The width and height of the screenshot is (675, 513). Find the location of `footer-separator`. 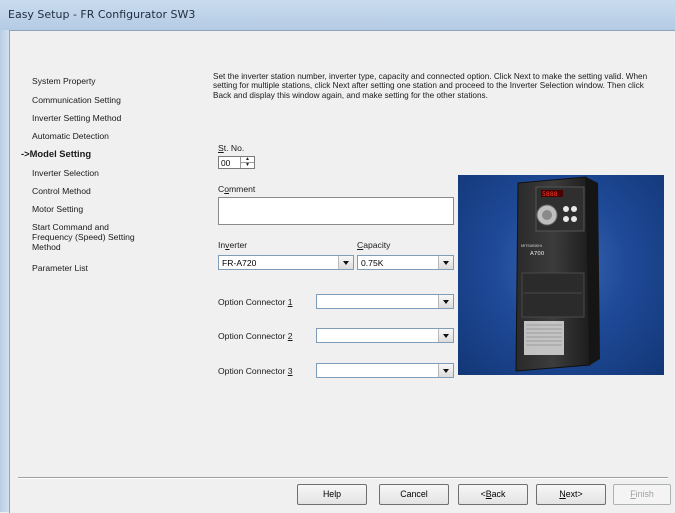

footer-separator is located at coordinates (343, 478).